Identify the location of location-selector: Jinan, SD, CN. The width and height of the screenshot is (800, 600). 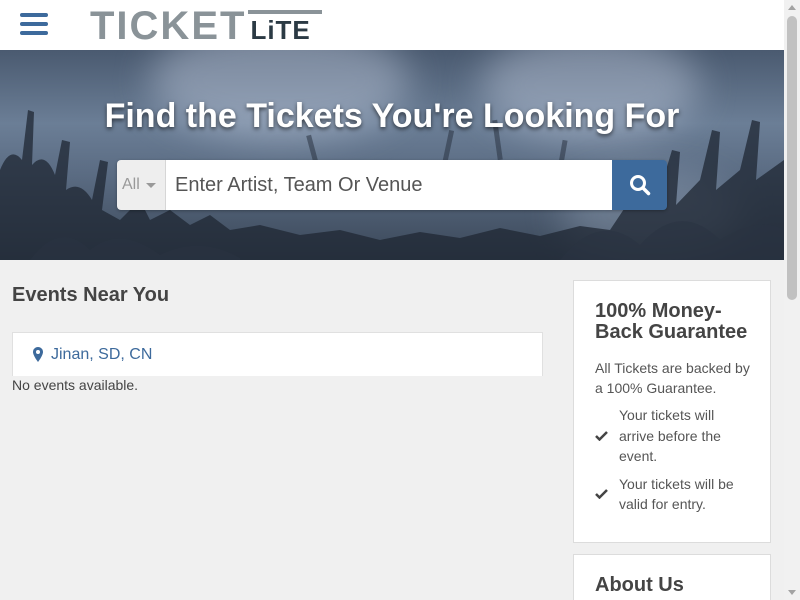
(277, 354).